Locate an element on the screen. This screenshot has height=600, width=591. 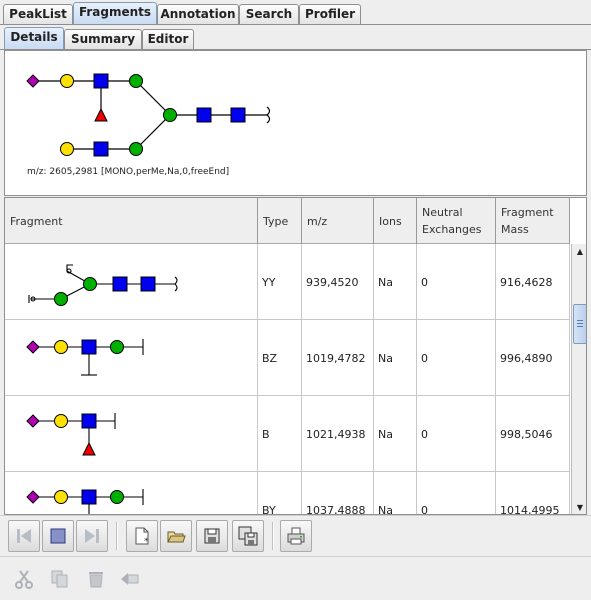
table-row: B 1021,4938 Na 0 998,5046 is located at coordinates (287, 434).